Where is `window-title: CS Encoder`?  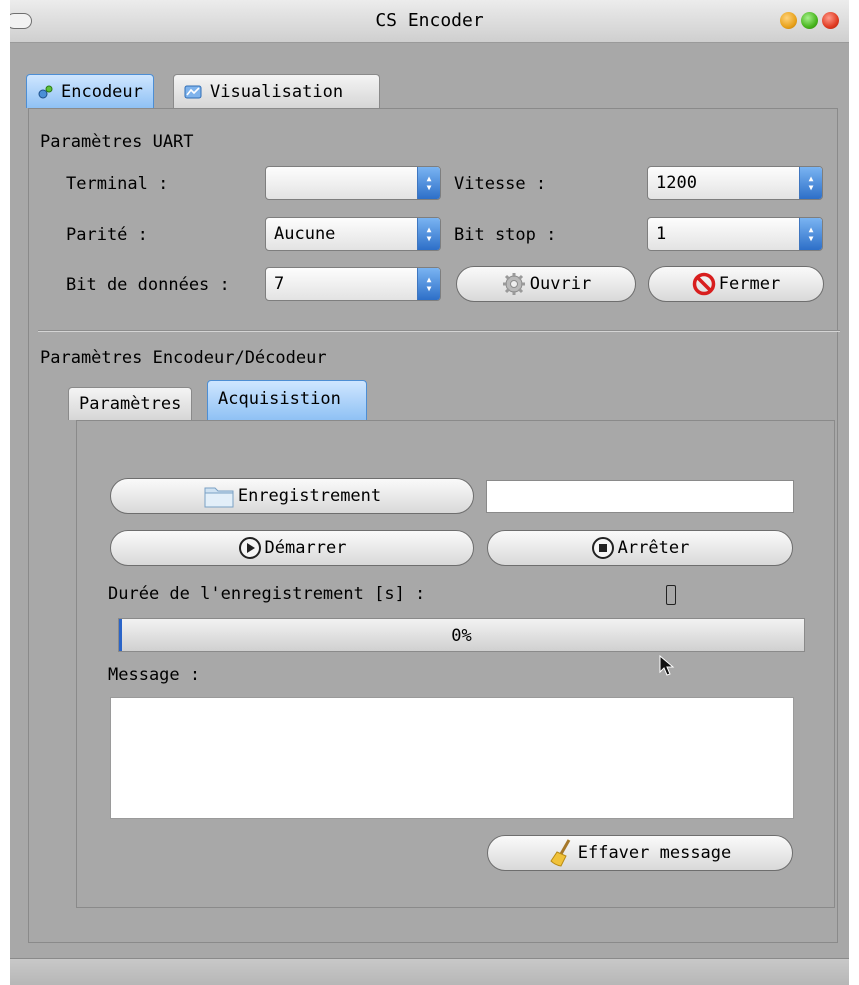 window-title: CS Encoder is located at coordinates (429, 20).